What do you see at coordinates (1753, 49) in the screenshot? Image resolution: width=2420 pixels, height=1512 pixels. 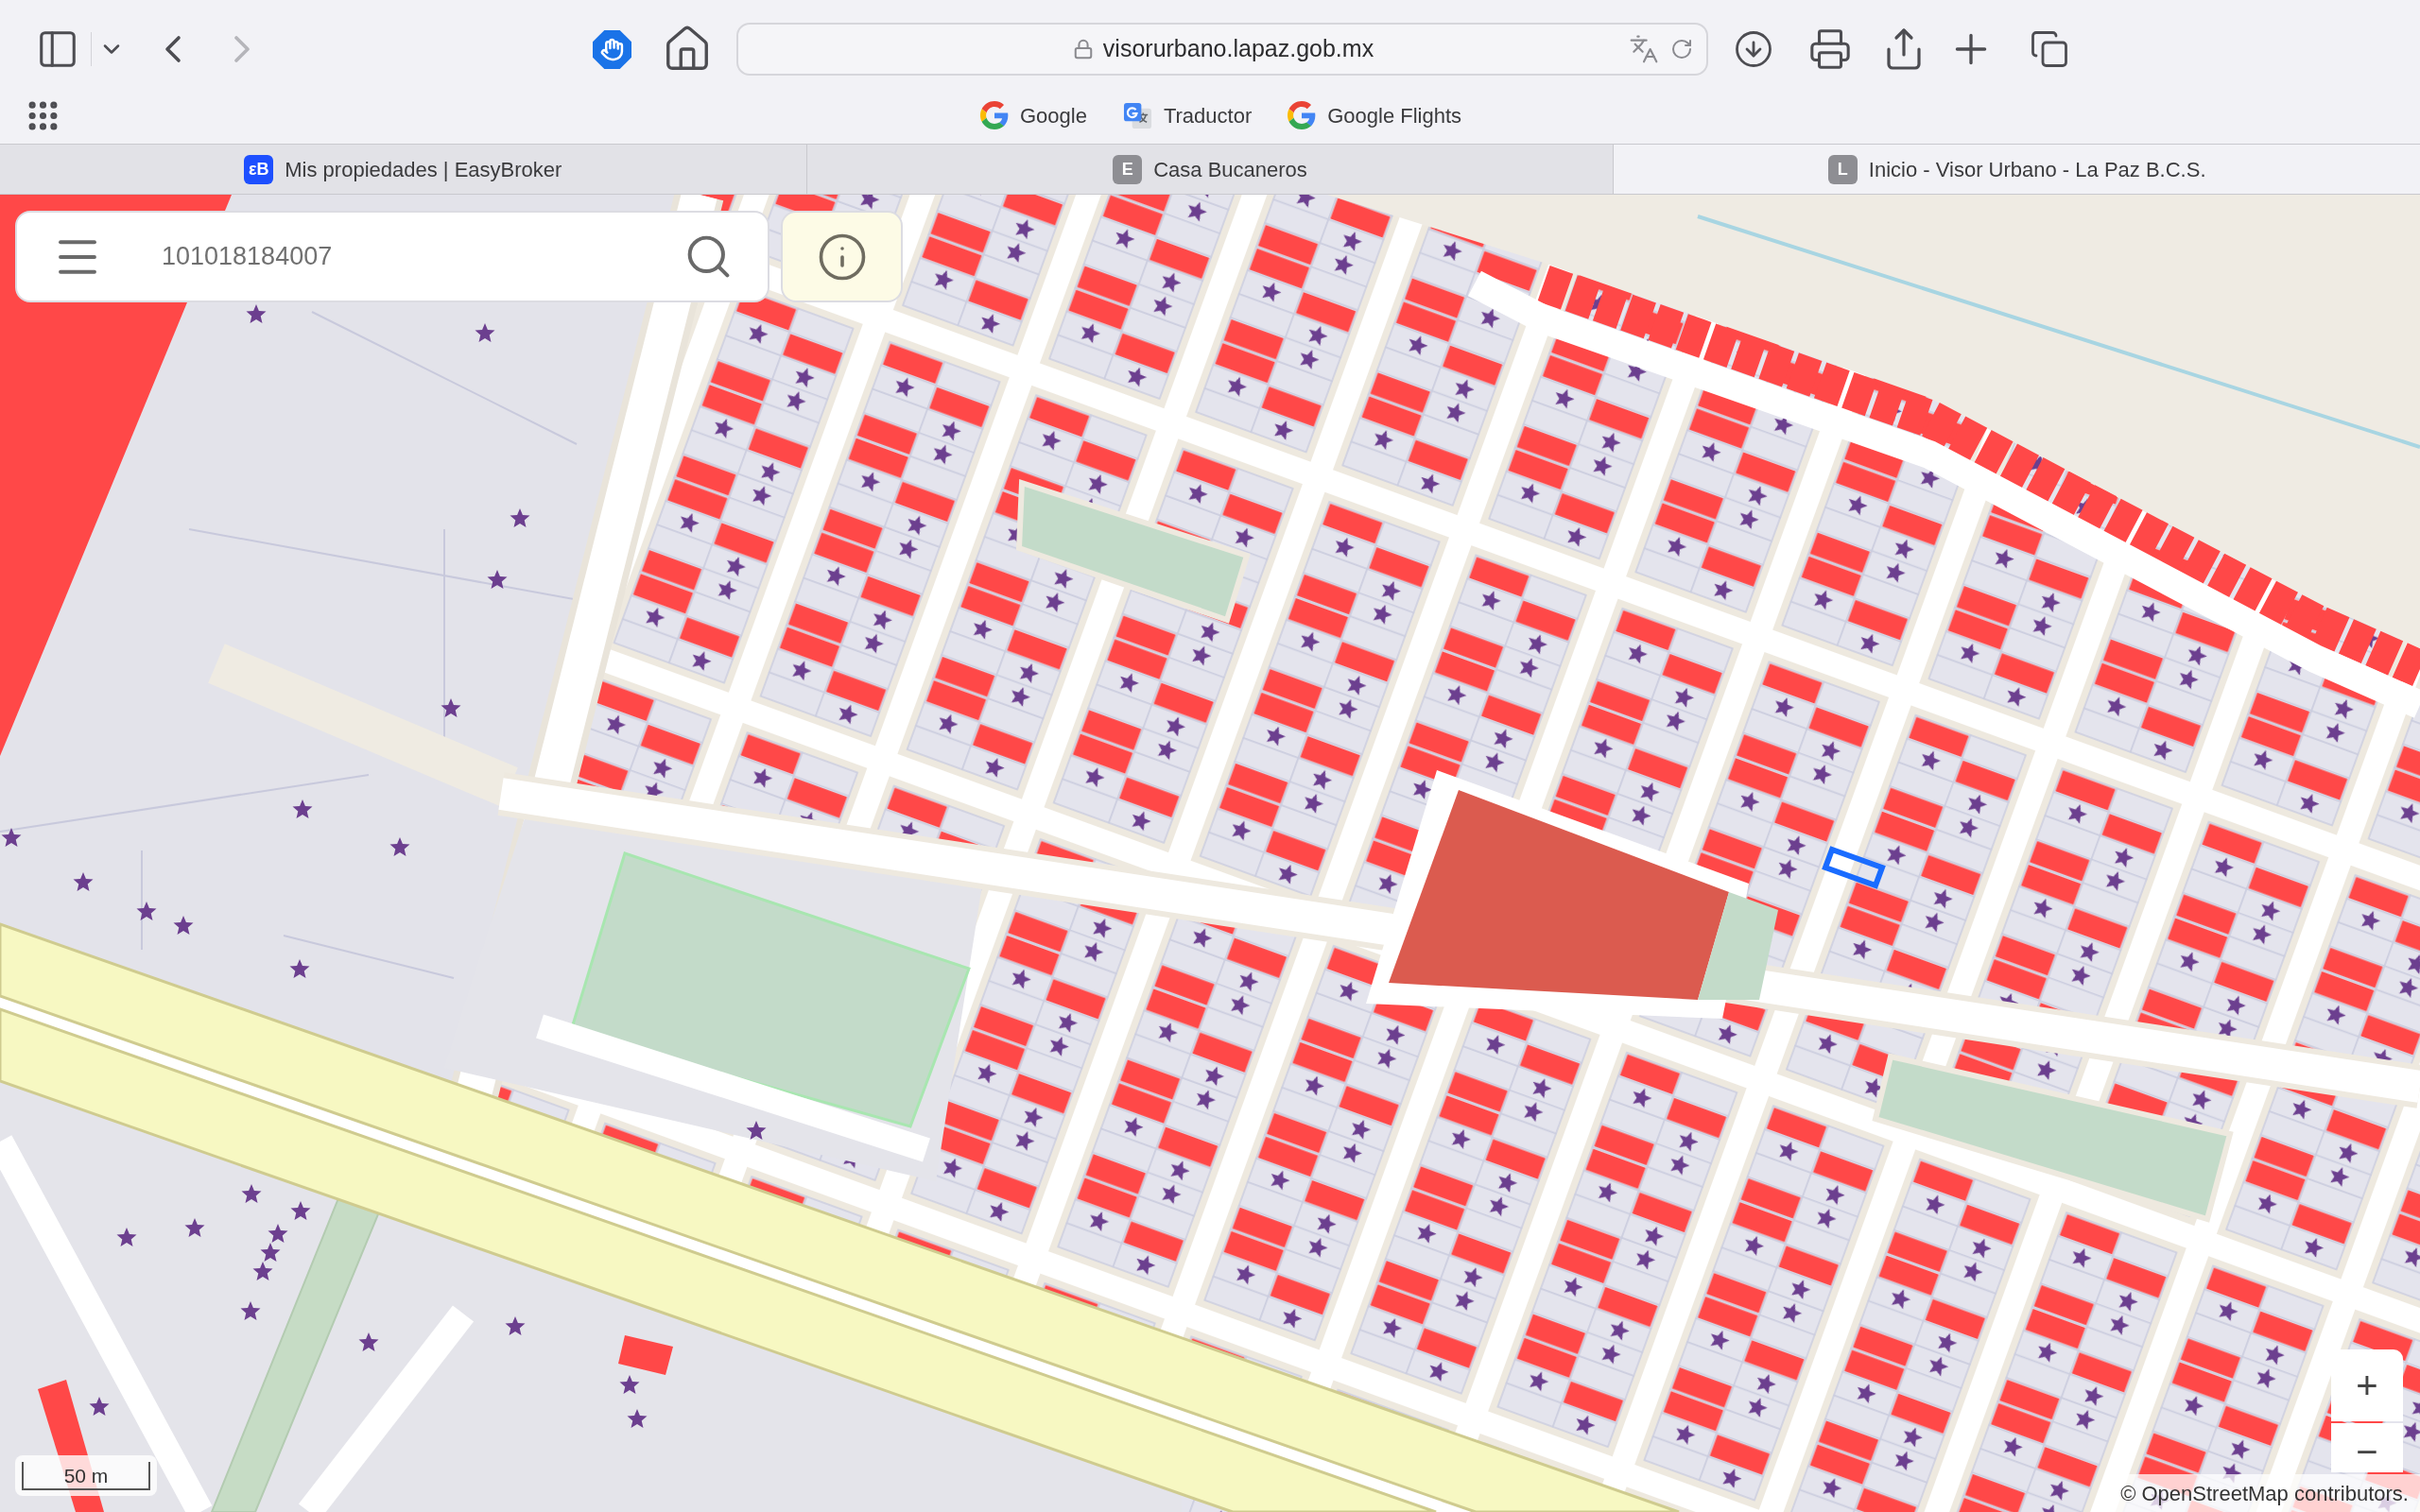 I see `download-icon` at bounding box center [1753, 49].